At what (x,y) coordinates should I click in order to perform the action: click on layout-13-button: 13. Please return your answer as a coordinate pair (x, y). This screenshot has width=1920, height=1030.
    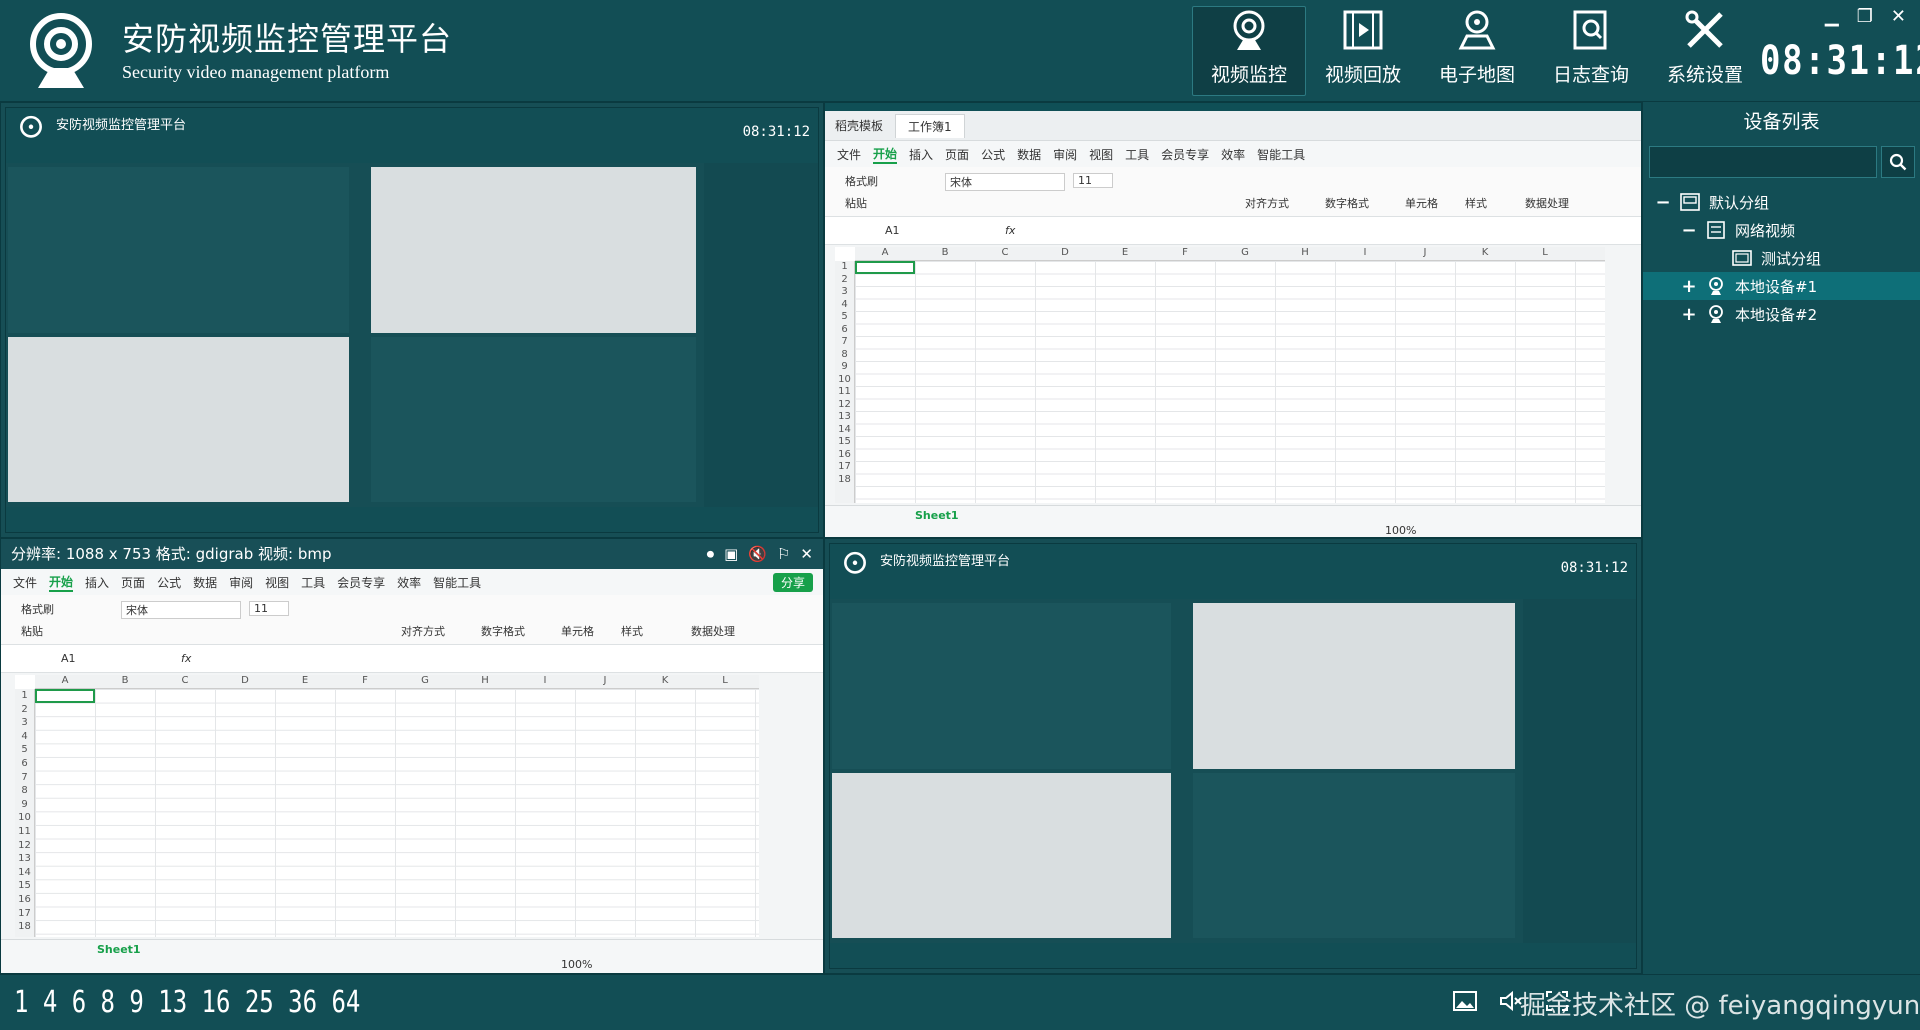
    Looking at the image, I should click on (172, 1002).